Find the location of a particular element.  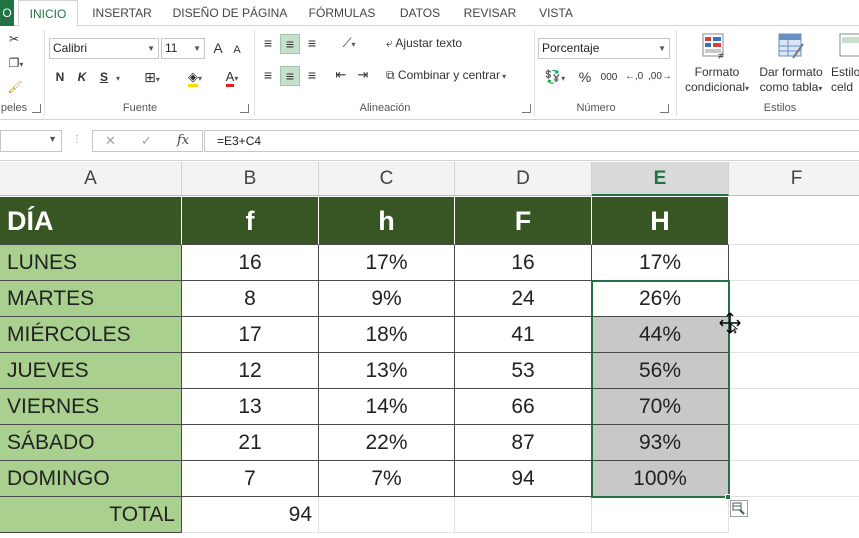

header-cell-f-lower: f is located at coordinates (250, 221).